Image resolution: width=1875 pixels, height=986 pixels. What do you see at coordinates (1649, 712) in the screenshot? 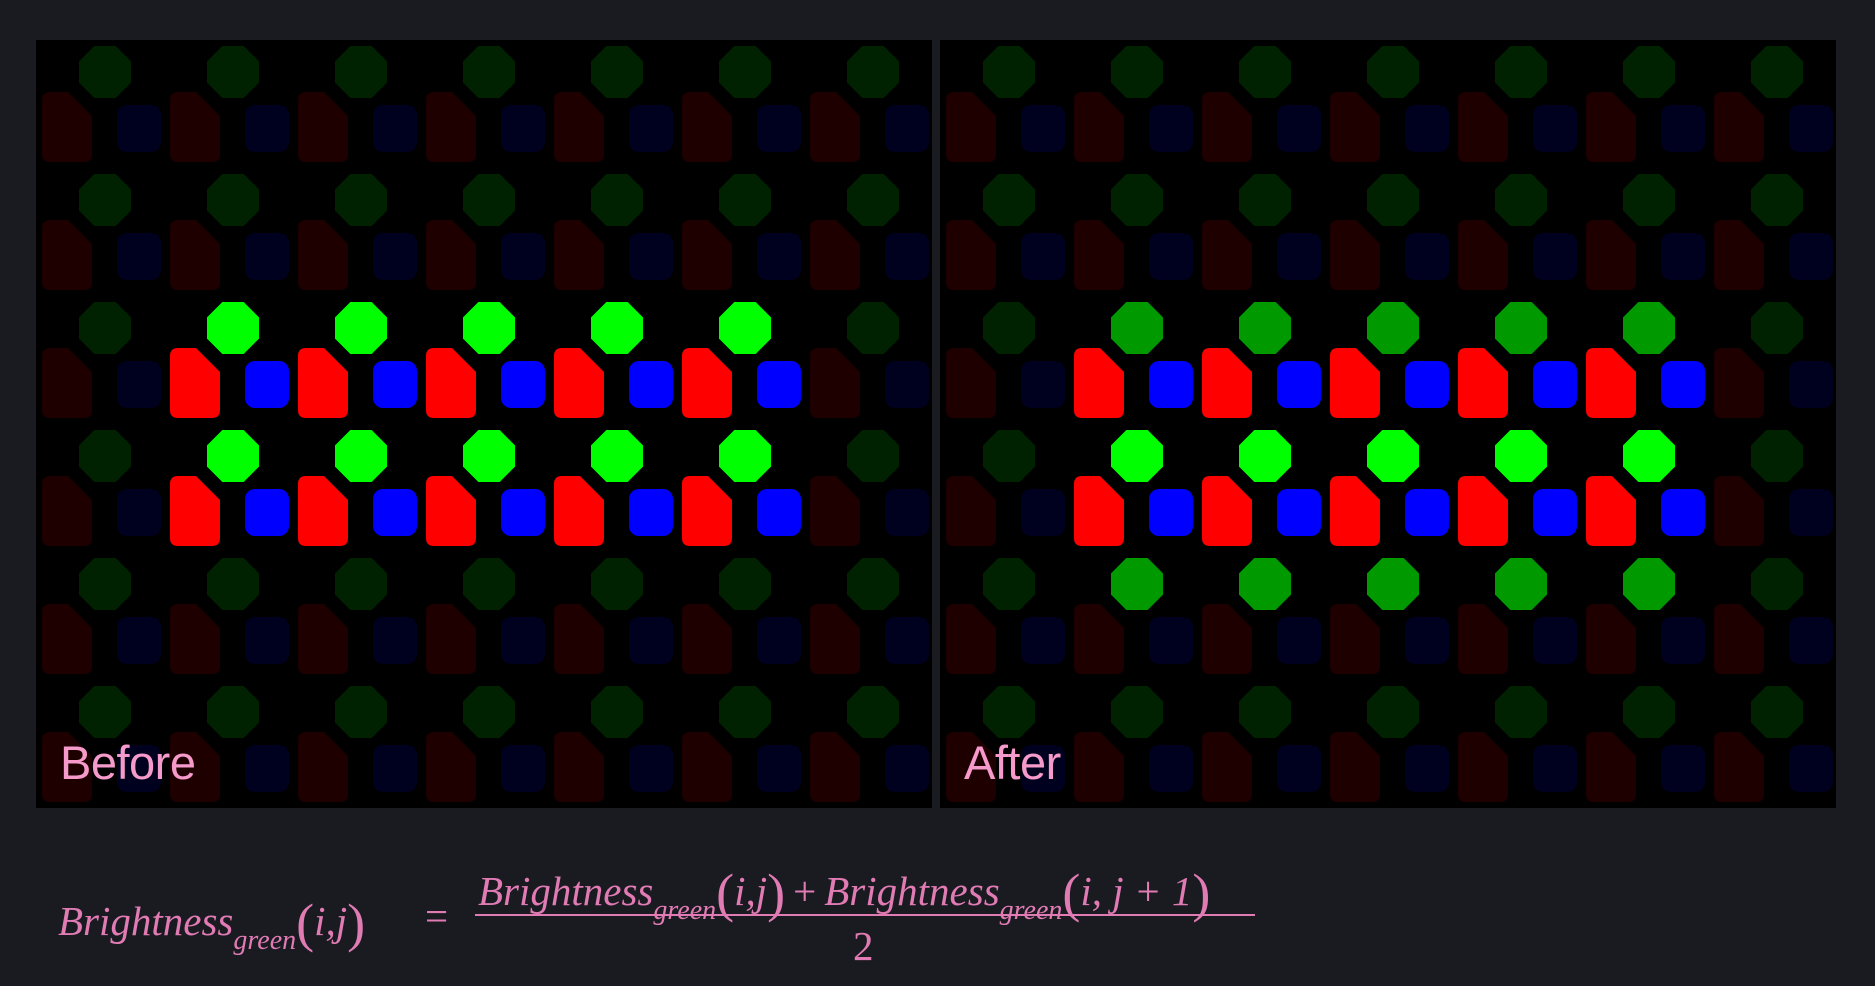
I see `green-subpixel-r5-c5` at bounding box center [1649, 712].